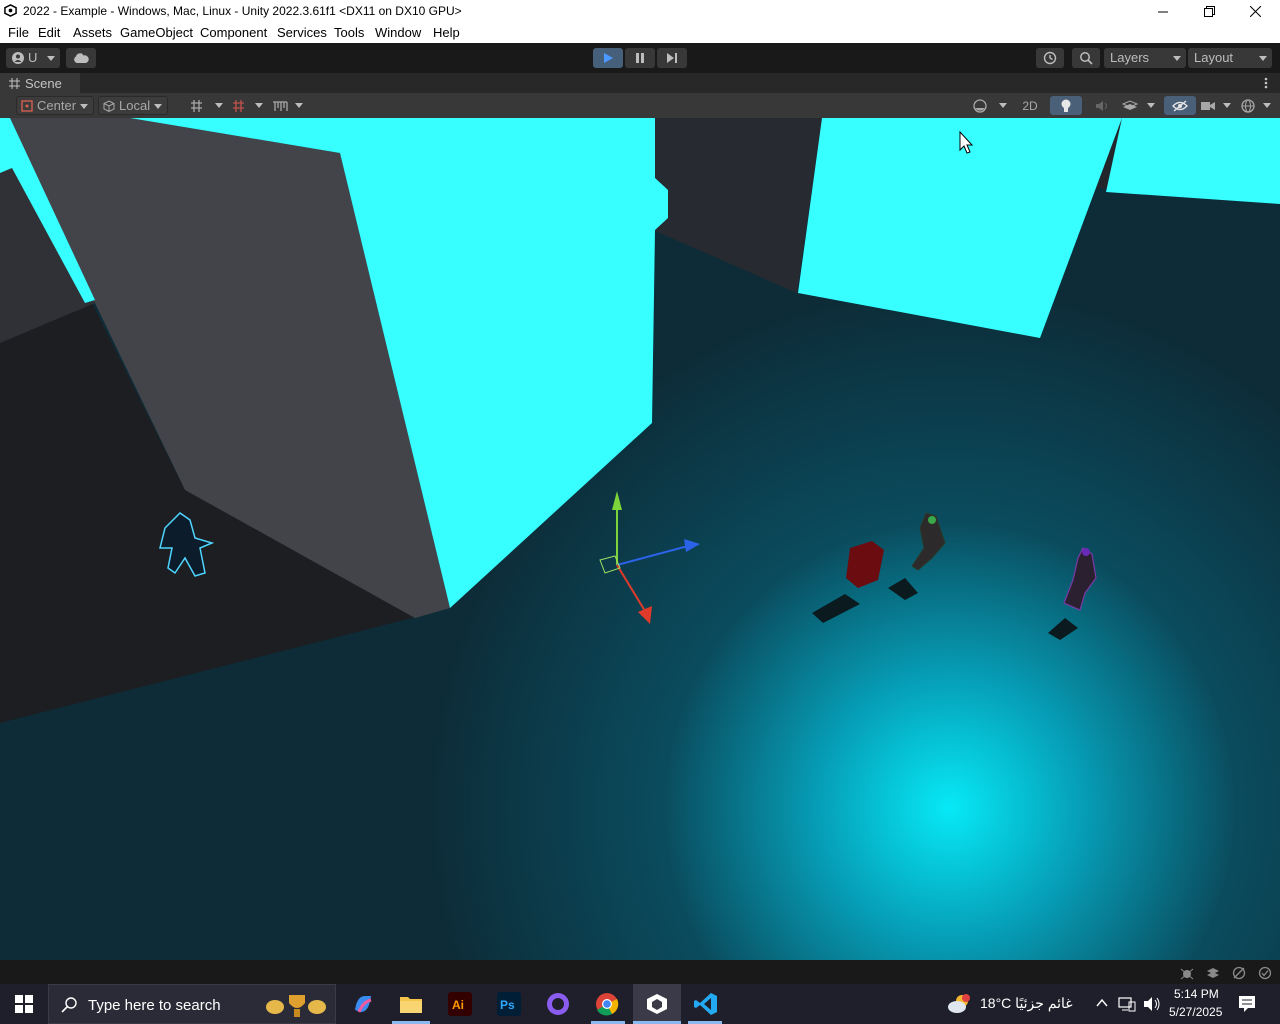  I want to click on account-dropdown: U, so click(33, 58).